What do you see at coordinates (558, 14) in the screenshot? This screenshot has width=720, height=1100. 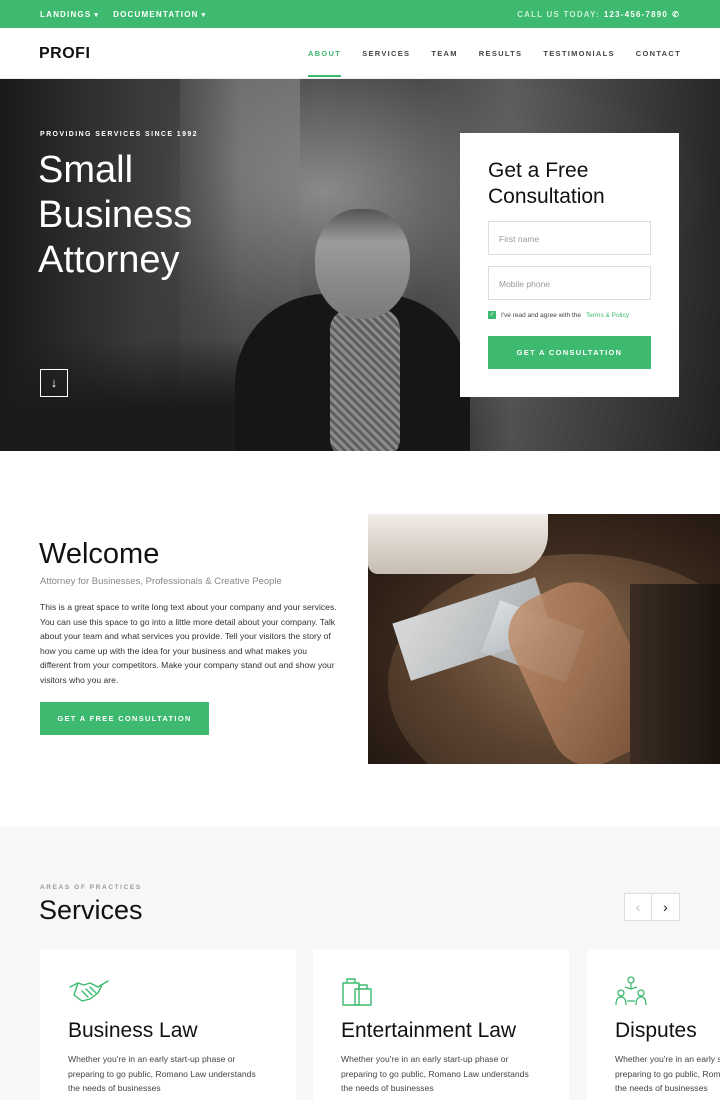 I see `call-label: CALL US TODAY:` at bounding box center [558, 14].